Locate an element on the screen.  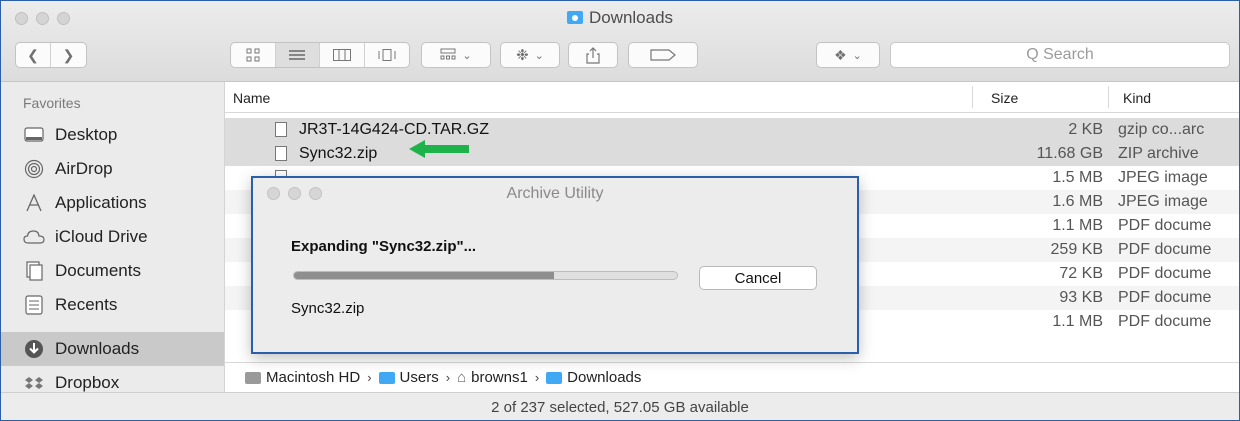
icon-view-button is located at coordinates (253, 55).